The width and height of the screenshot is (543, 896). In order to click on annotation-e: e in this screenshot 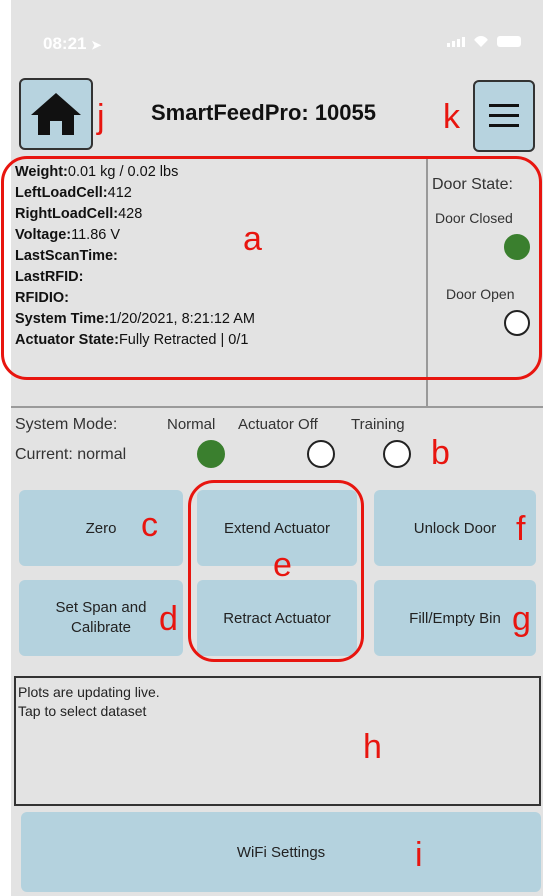, I will do `click(282, 565)`.